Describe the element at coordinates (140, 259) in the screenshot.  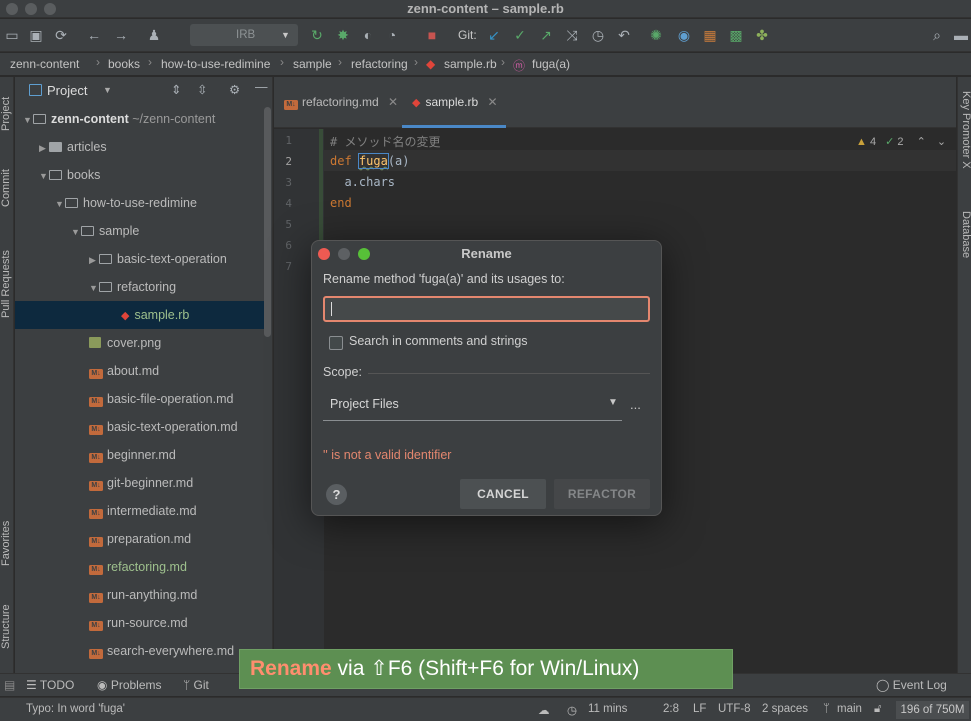
I see `tree-item: ▶ basic-text-operation` at that location.